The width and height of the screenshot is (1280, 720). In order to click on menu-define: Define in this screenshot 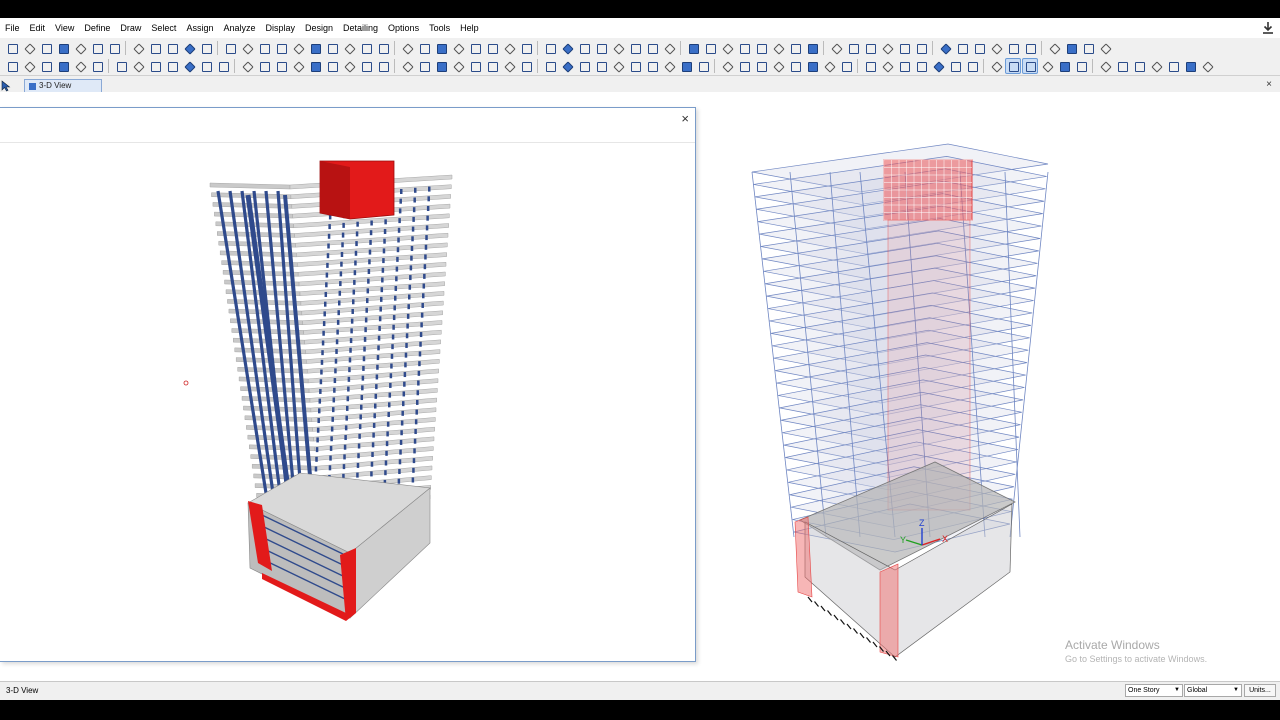, I will do `click(97, 28)`.